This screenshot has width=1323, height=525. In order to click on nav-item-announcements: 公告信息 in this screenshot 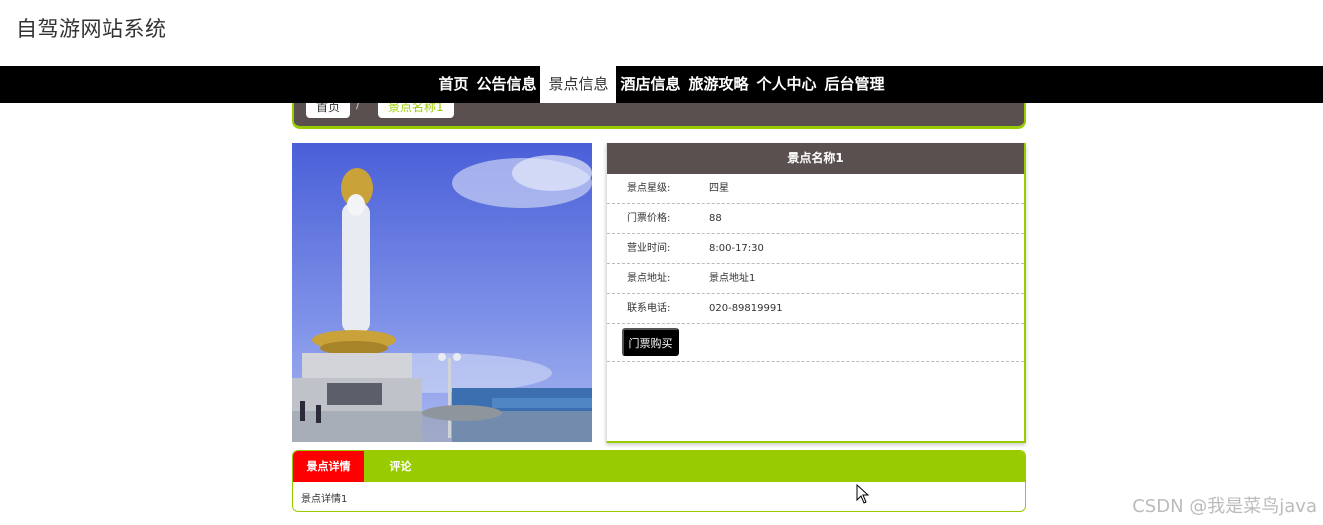, I will do `click(506, 84)`.